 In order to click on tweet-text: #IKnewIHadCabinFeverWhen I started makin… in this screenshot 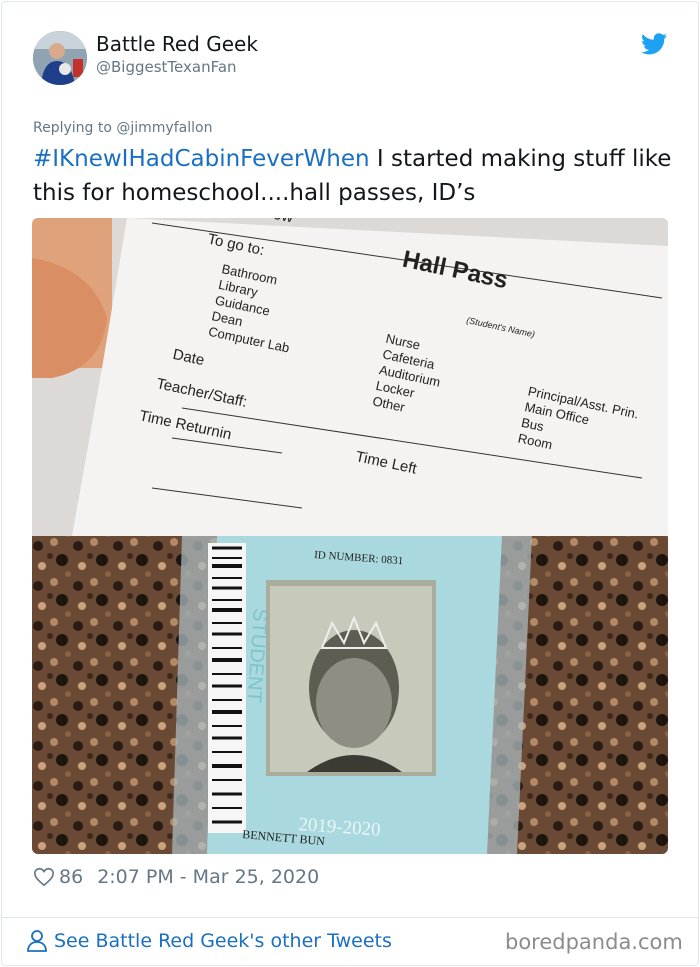, I will do `click(353, 176)`.